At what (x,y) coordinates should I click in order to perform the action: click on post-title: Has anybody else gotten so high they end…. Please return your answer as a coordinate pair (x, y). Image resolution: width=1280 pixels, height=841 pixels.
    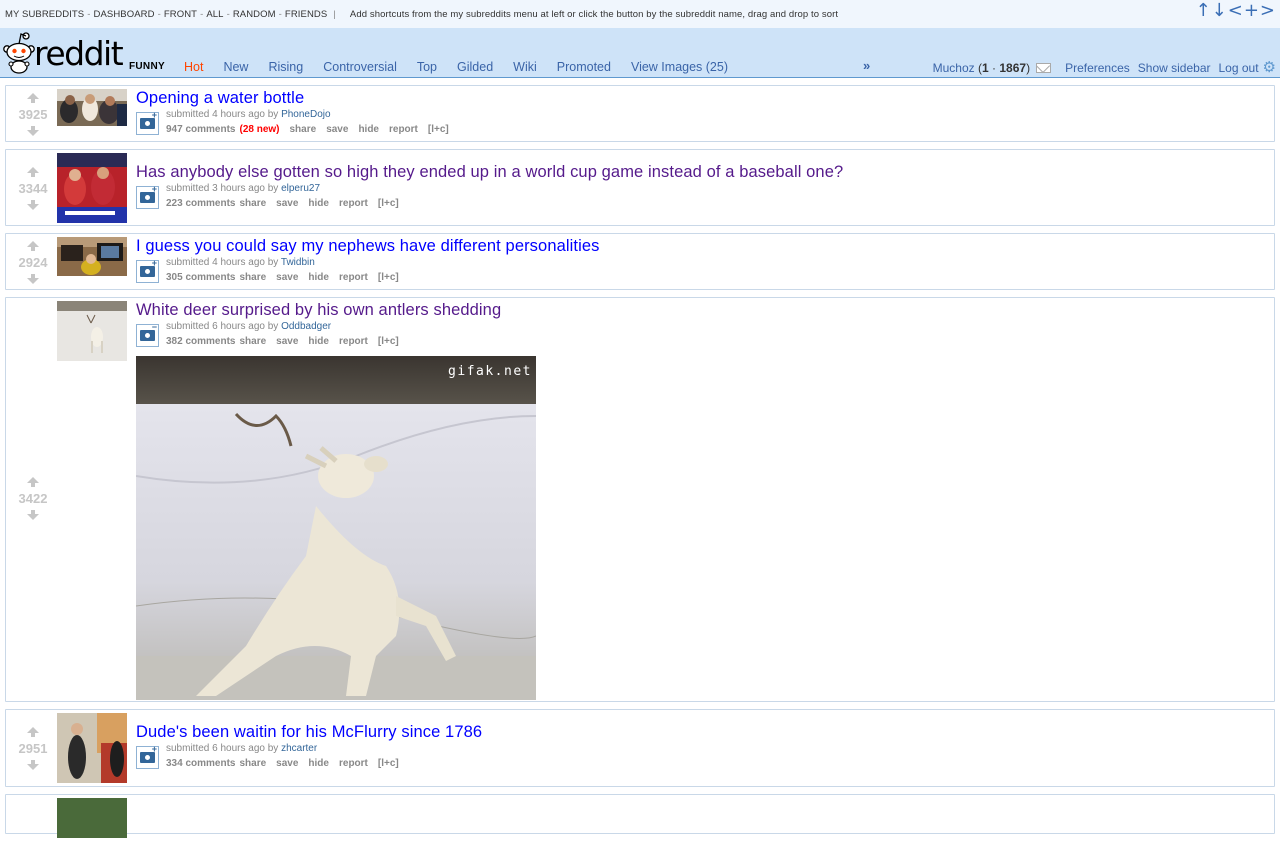
    Looking at the image, I should click on (700, 172).